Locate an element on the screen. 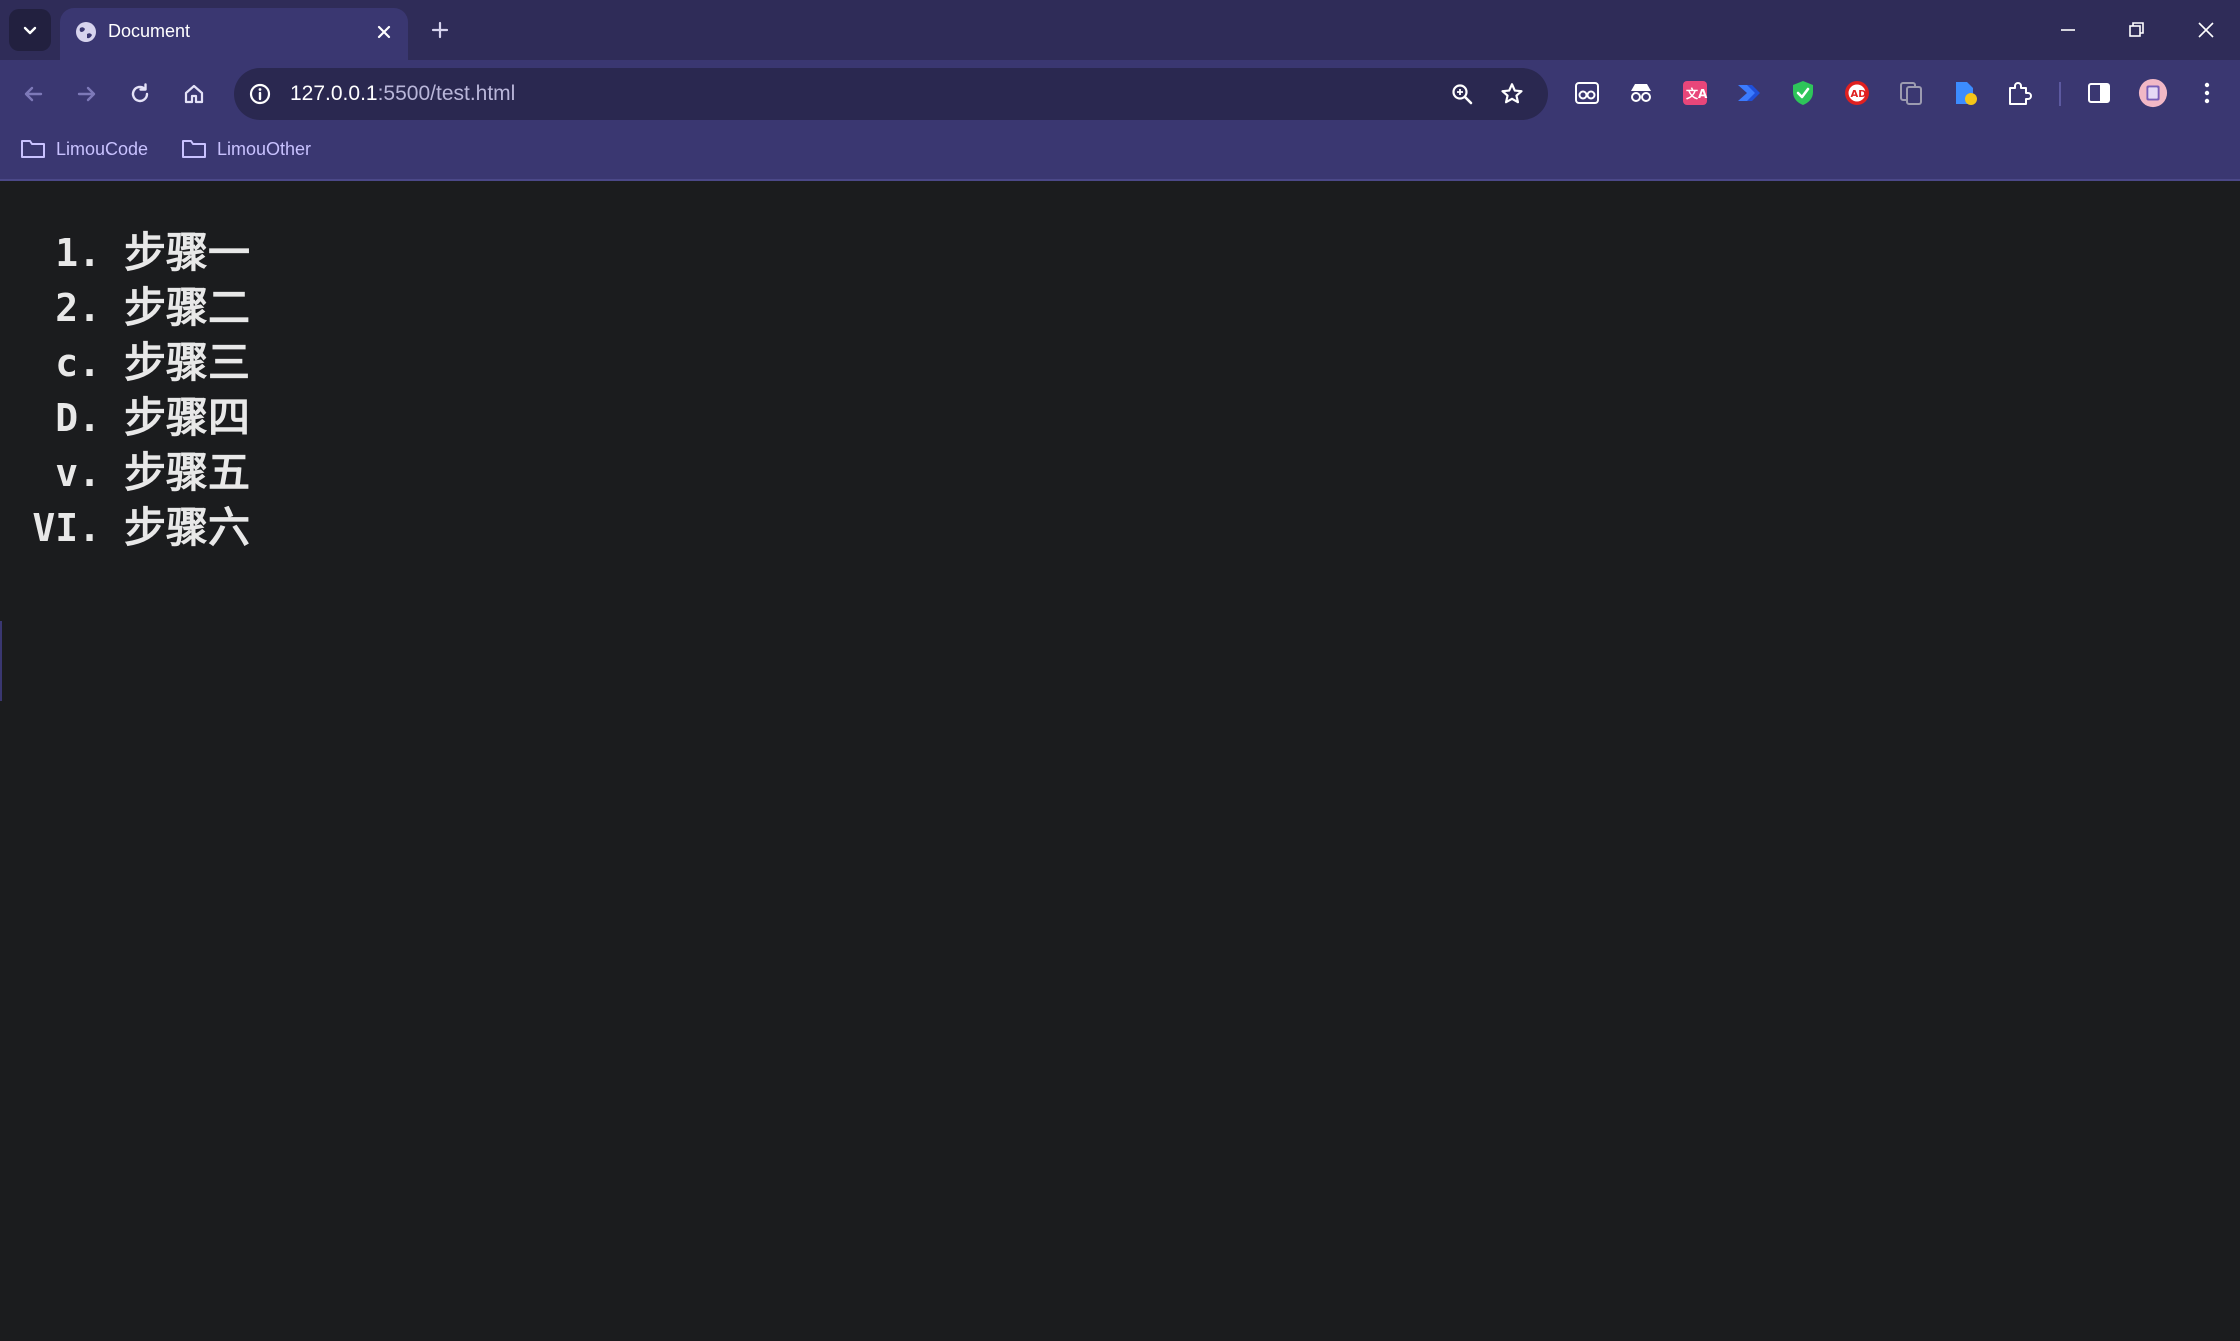 This screenshot has width=2240, height=1341. extension-shield is located at coordinates (1803, 93).